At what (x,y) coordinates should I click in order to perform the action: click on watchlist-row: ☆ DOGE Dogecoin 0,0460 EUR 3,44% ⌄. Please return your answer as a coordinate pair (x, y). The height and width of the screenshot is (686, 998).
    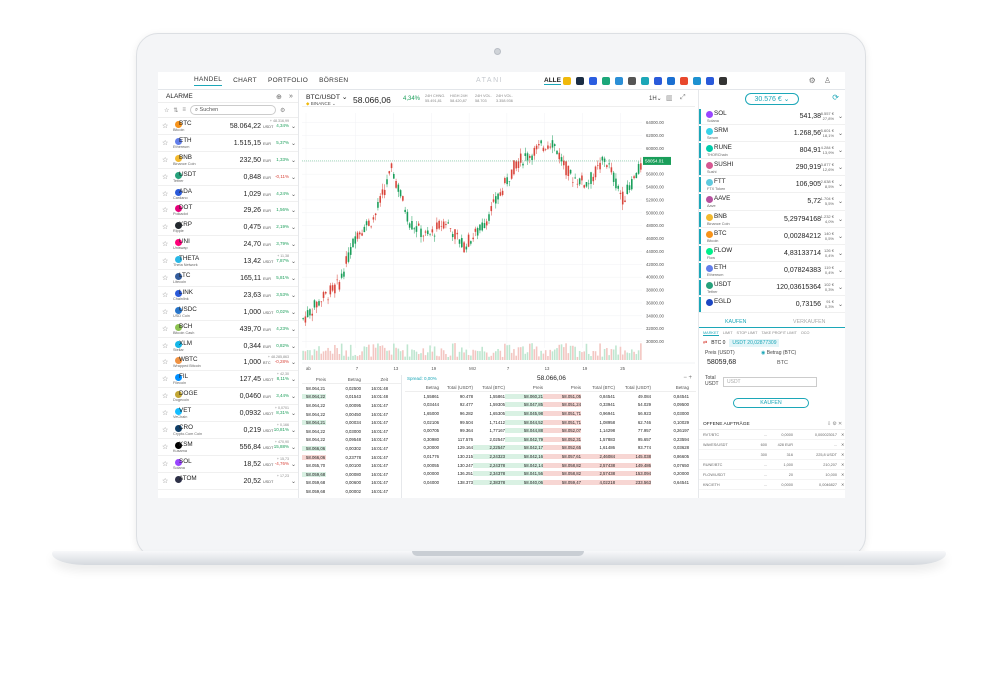
    Looking at the image, I should click on (228, 397).